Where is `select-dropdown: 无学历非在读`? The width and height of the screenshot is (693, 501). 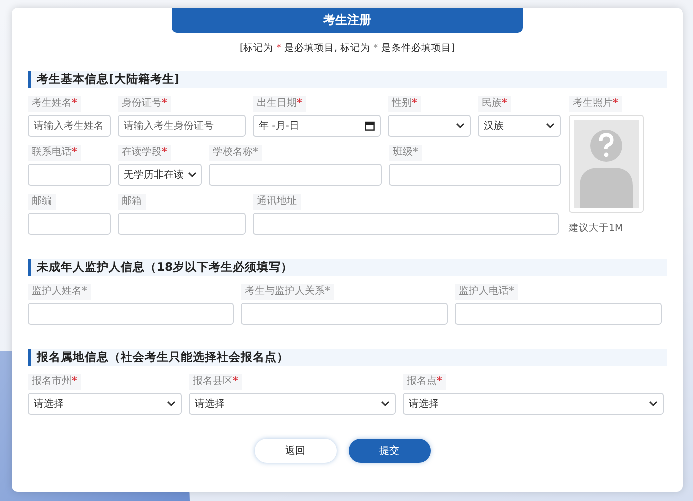 select-dropdown: 无学历非在读 is located at coordinates (160, 175).